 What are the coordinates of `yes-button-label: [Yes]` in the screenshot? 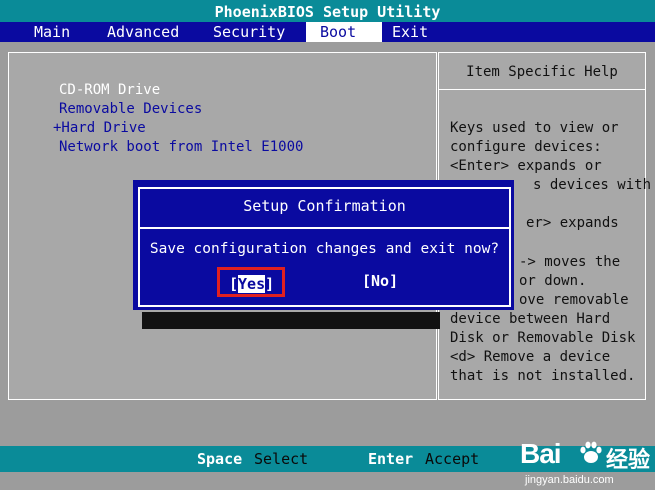 It's located at (251, 284).